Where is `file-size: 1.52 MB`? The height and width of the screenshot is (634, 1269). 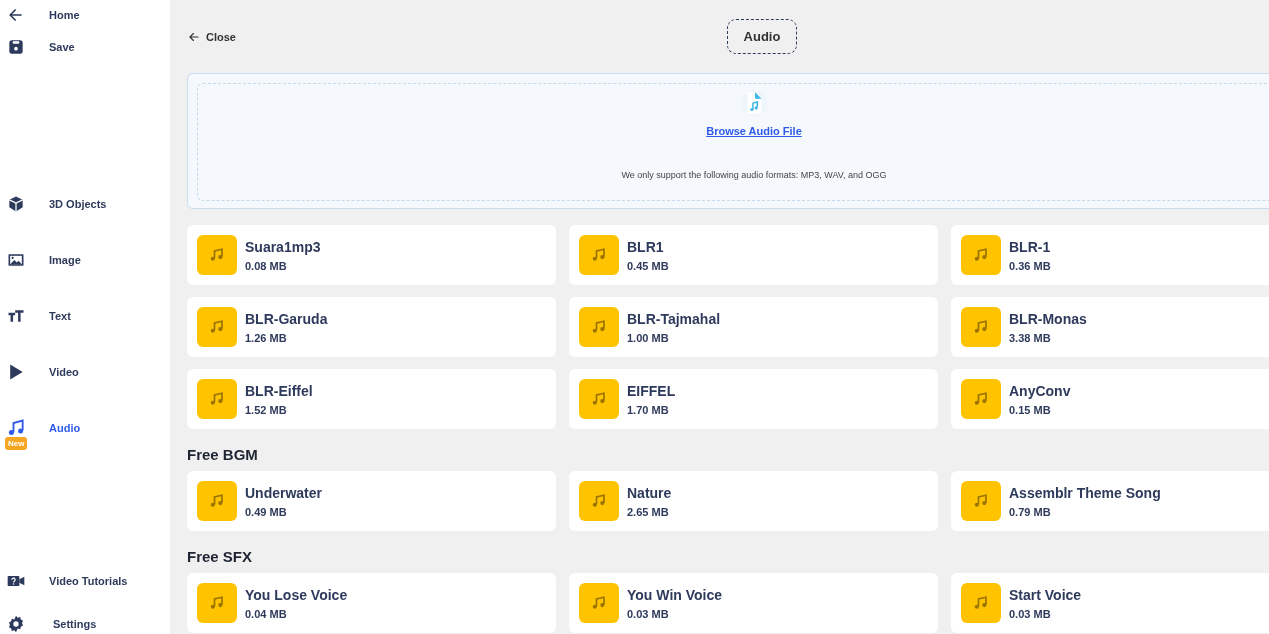 file-size: 1.52 MB is located at coordinates (266, 409).